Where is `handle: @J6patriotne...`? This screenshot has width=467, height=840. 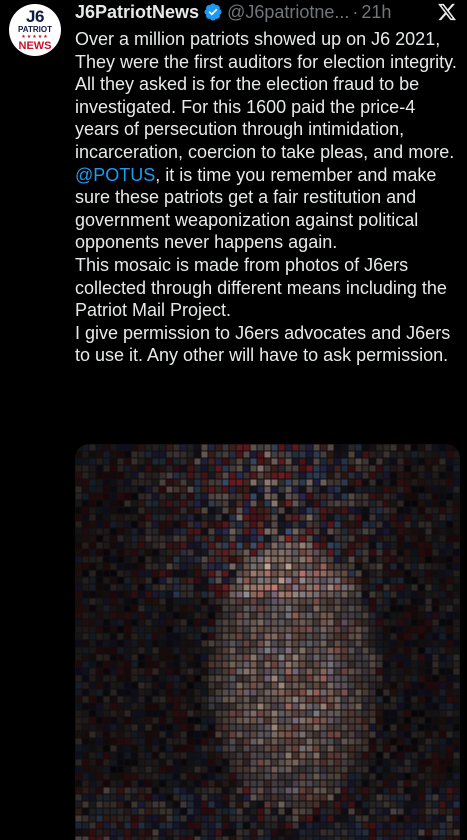 handle: @J6patriotne... is located at coordinates (288, 12).